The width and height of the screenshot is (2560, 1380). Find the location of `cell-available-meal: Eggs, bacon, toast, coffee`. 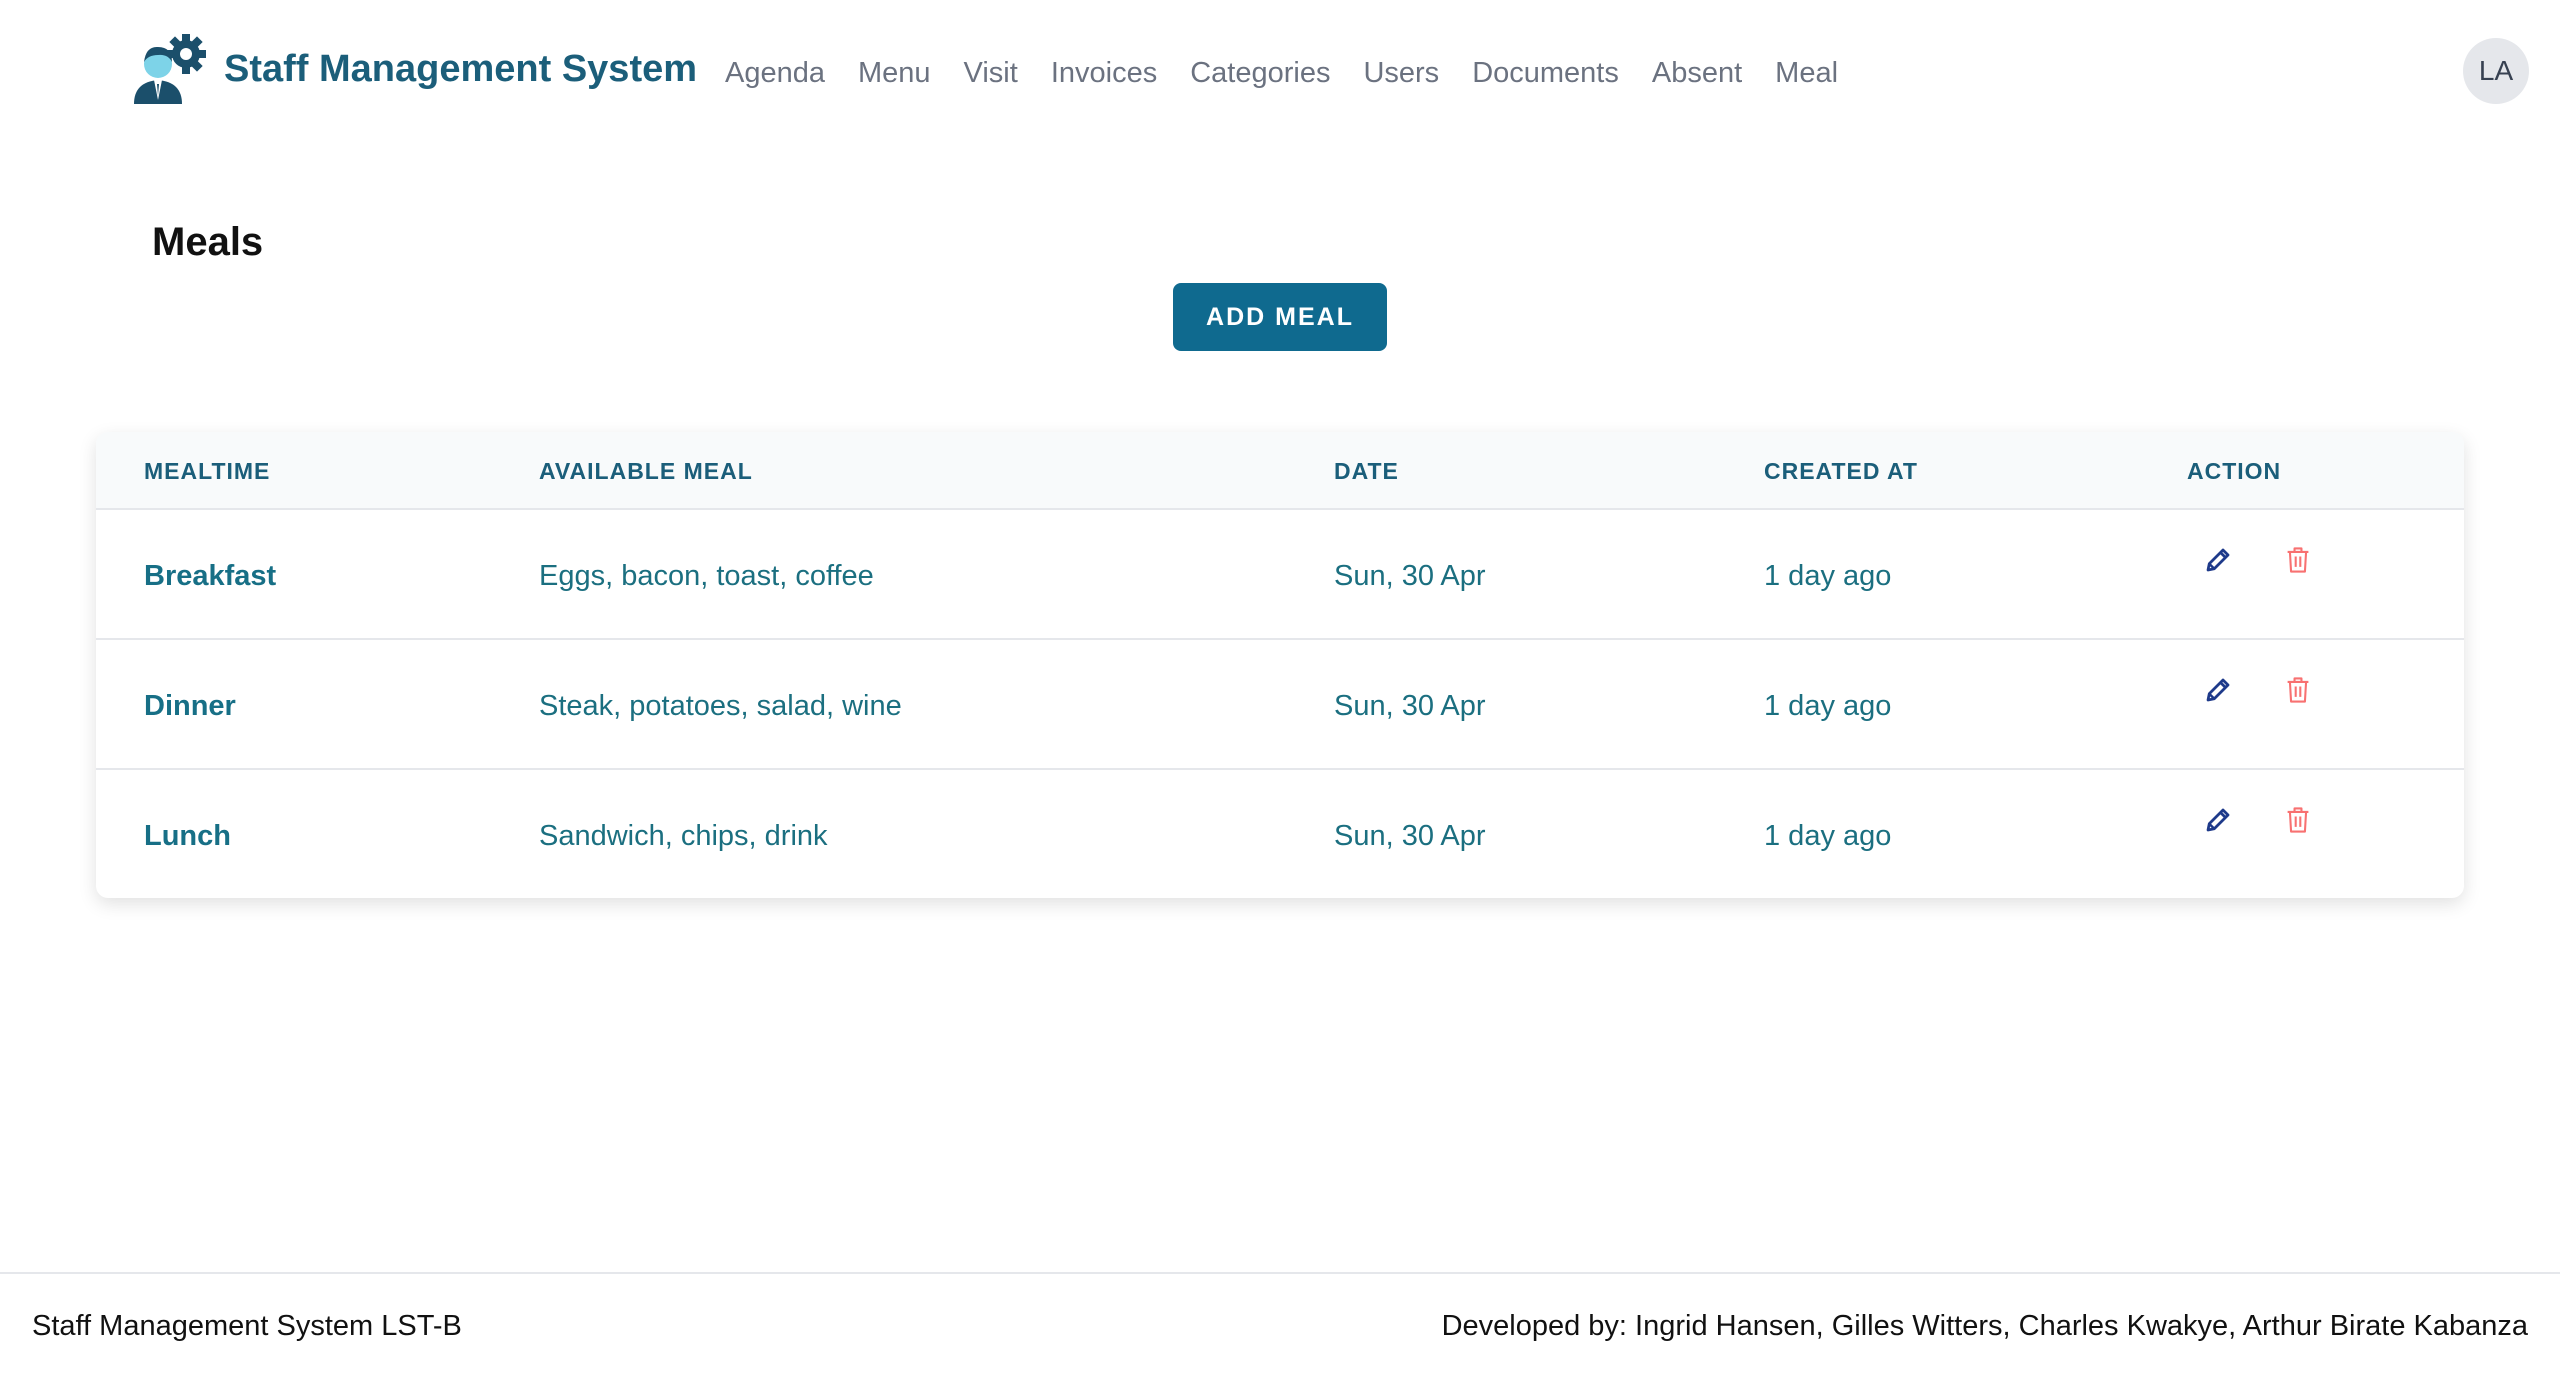

cell-available-meal: Eggs, bacon, toast, coffee is located at coordinates (706, 576).